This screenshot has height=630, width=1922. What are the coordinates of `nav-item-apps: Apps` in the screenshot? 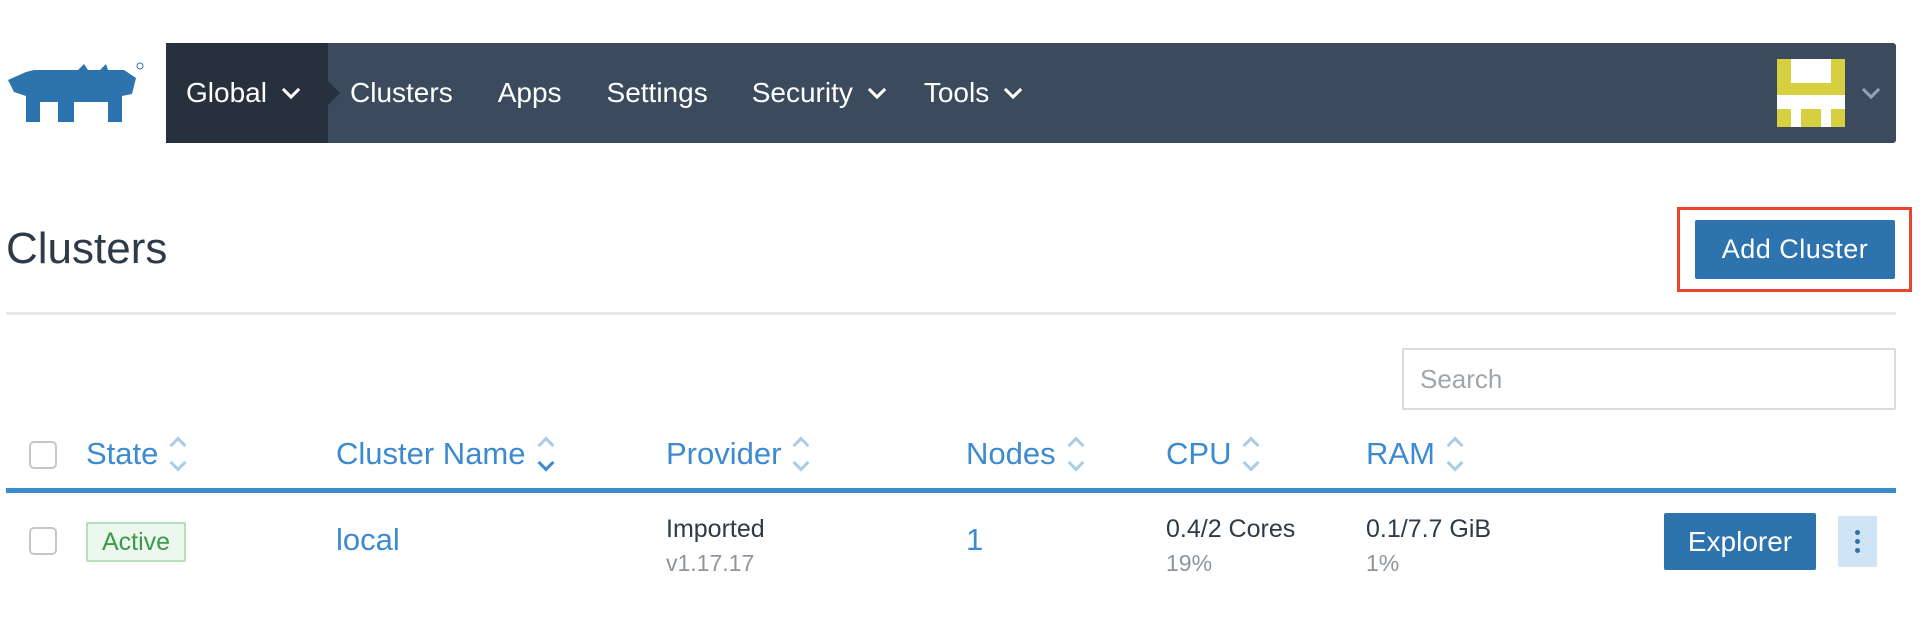 It's located at (530, 93).